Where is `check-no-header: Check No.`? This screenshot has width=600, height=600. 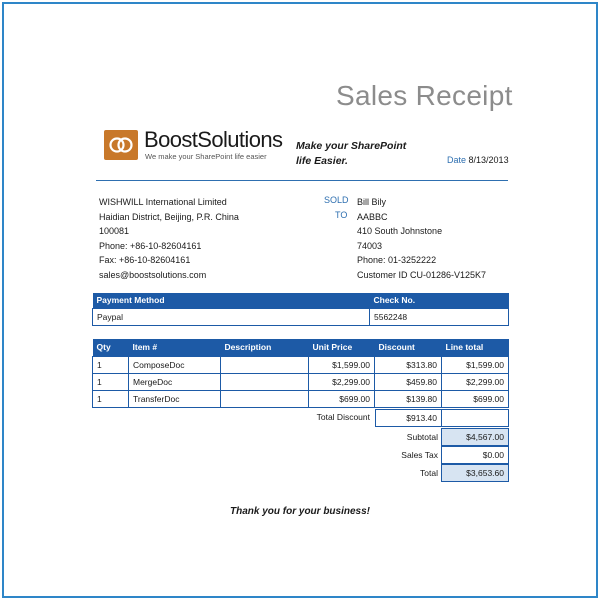 check-no-header: Check No. is located at coordinates (439, 300).